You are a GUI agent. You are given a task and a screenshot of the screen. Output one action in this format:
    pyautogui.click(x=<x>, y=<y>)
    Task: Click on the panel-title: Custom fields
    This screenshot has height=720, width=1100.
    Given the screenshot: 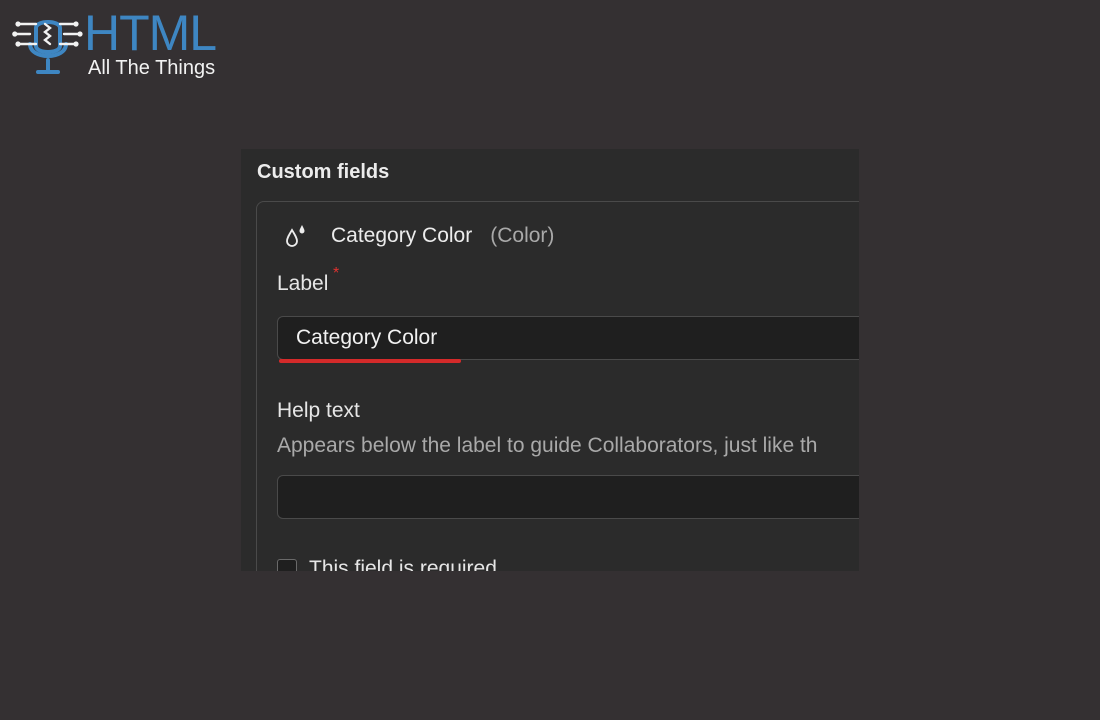 What is the action you would take?
    pyautogui.click(x=323, y=172)
    